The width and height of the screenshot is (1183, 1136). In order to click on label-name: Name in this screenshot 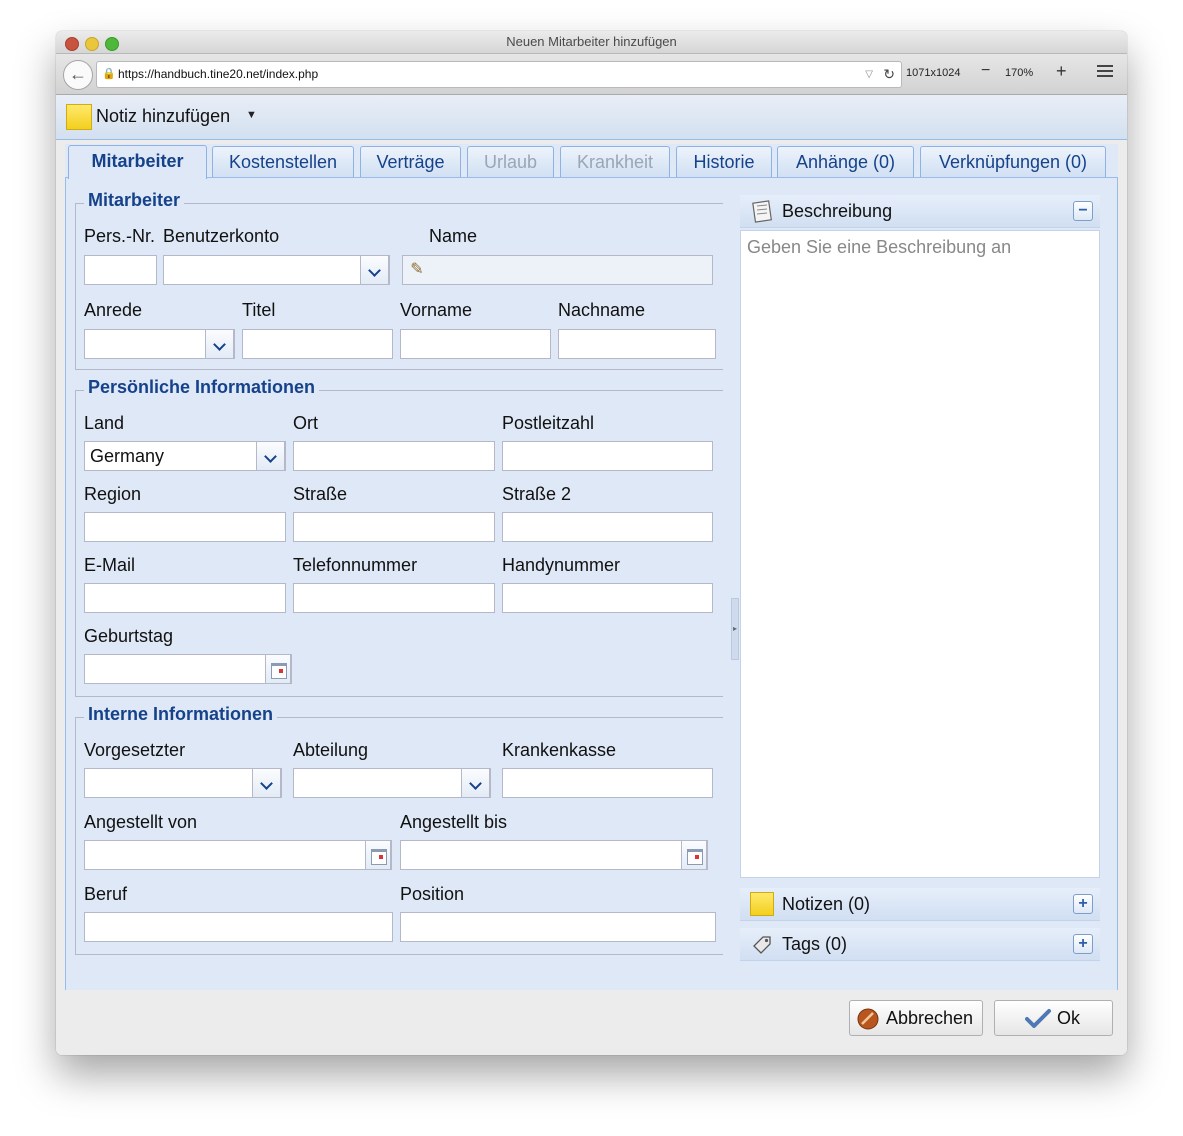, I will do `click(453, 236)`.